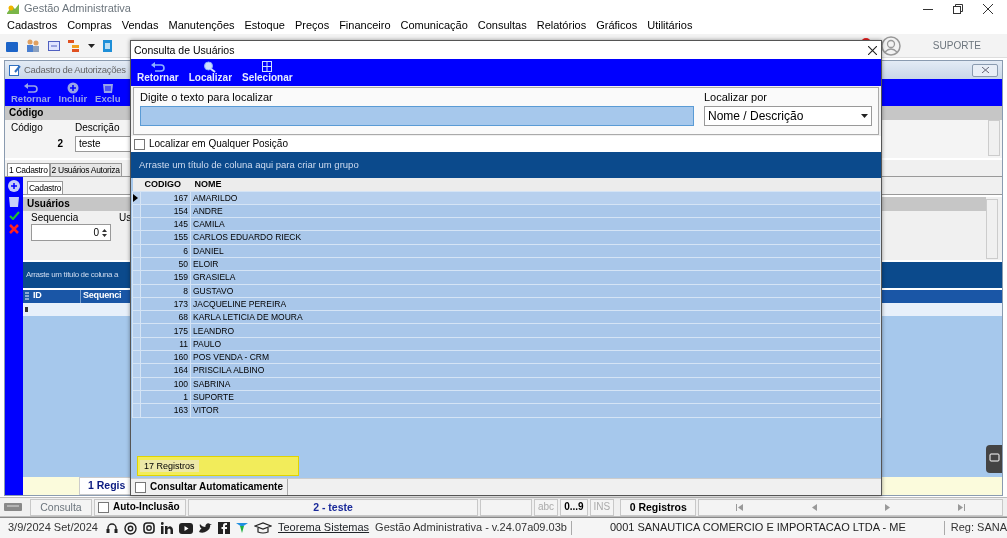 This screenshot has width=1007, height=538. What do you see at coordinates (263, 528) in the screenshot?
I see `graduation-cap-icon` at bounding box center [263, 528].